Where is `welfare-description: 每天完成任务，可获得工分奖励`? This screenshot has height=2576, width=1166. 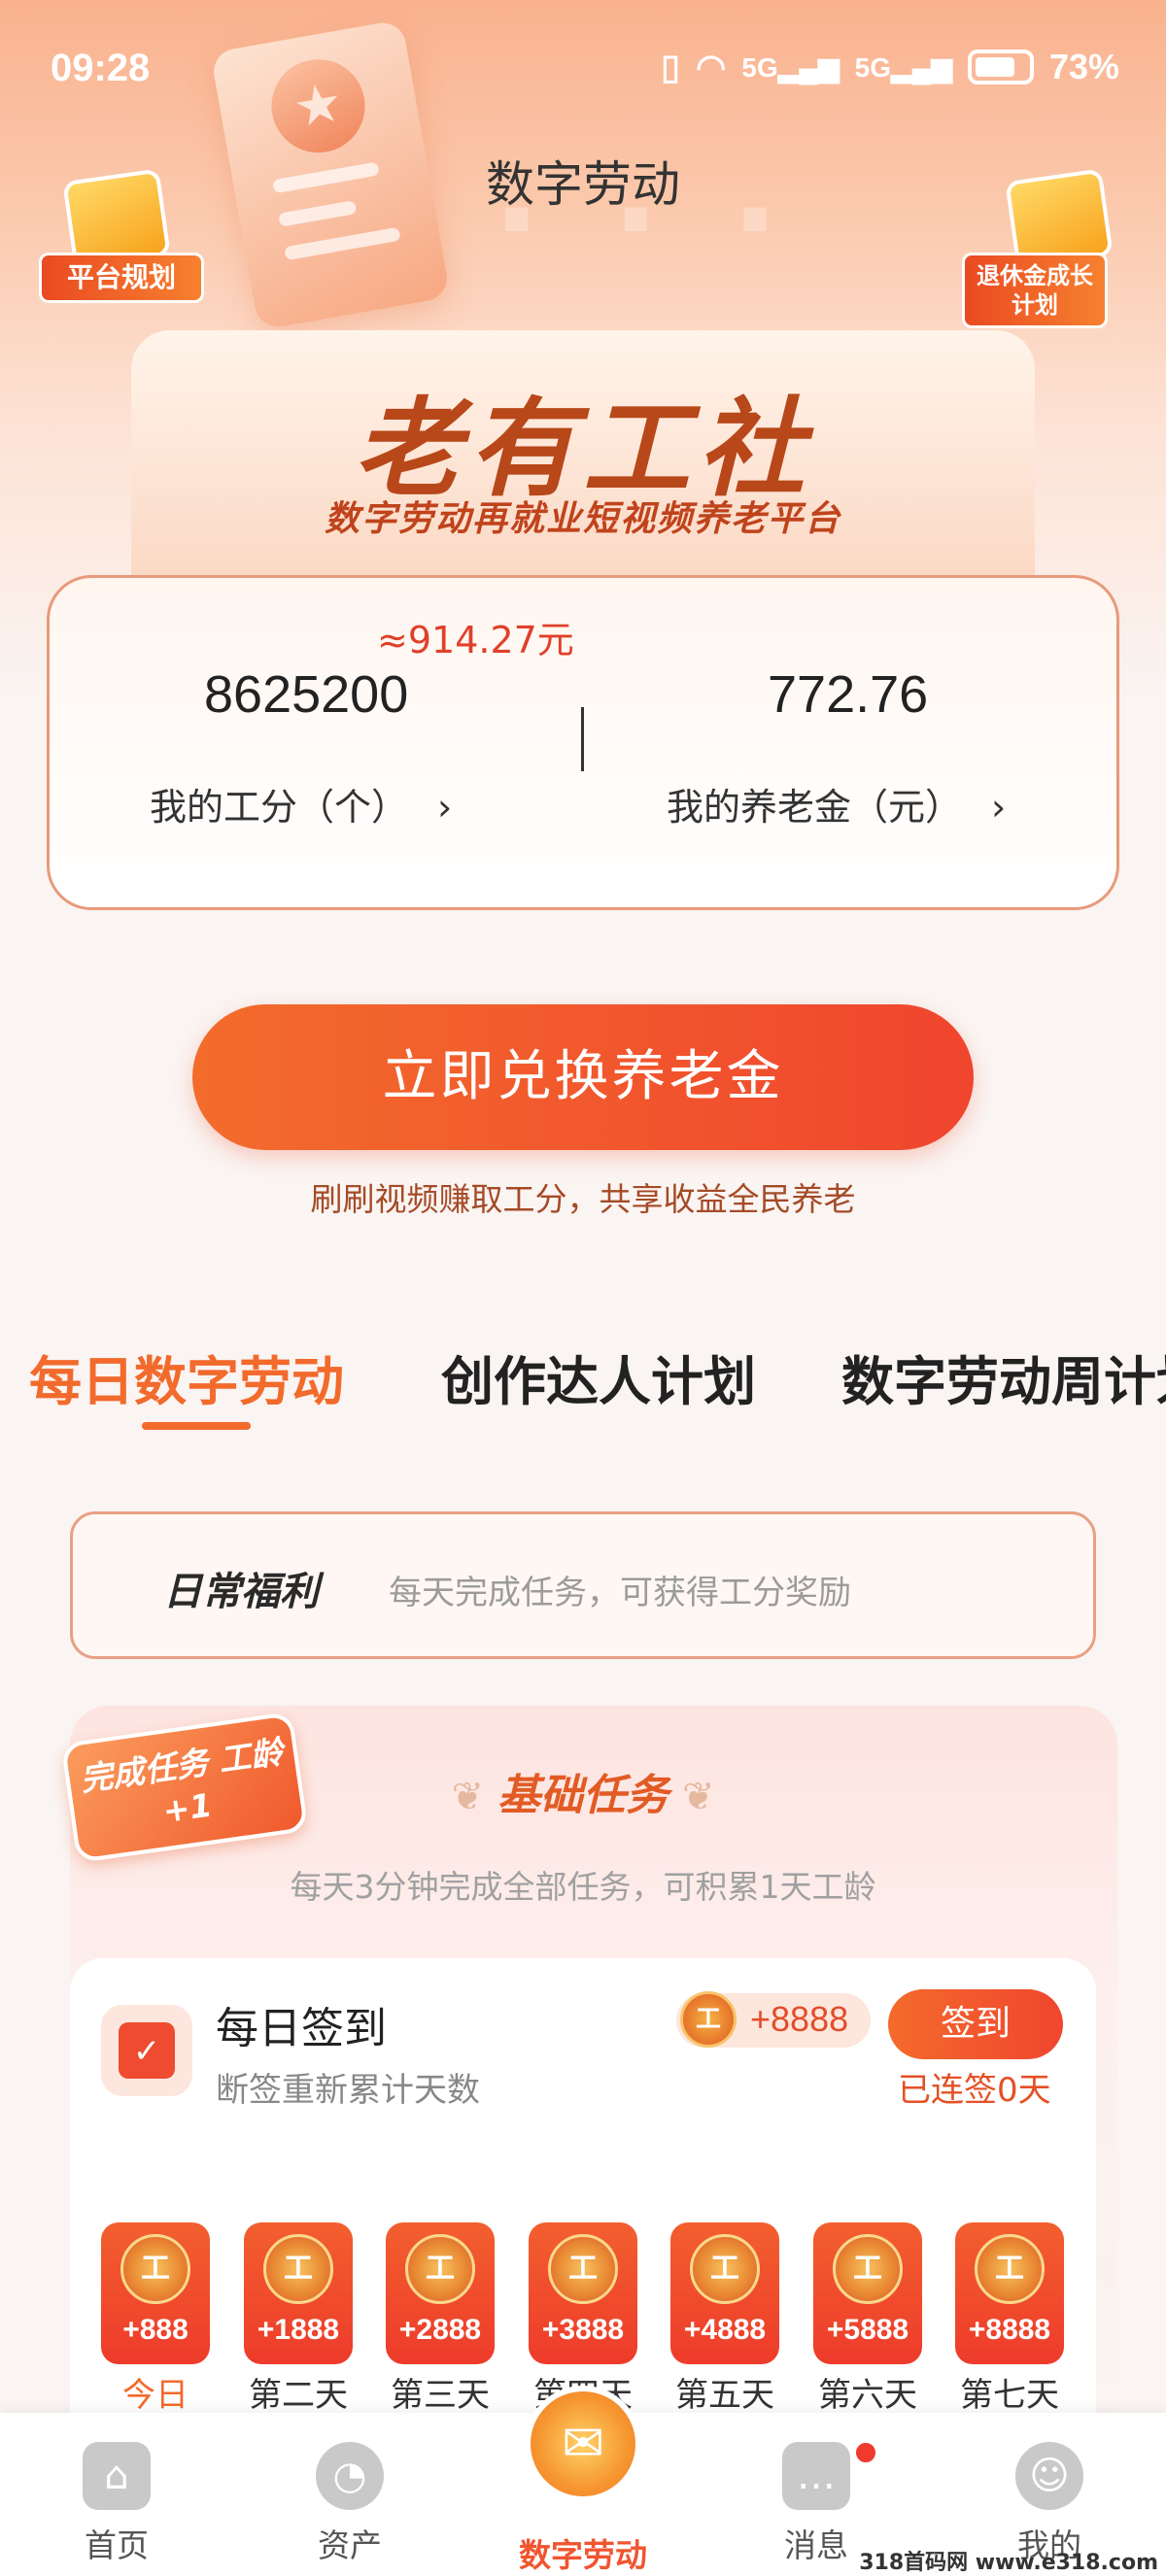 welfare-description: 每天完成任务，可获得工分奖励 is located at coordinates (620, 1593).